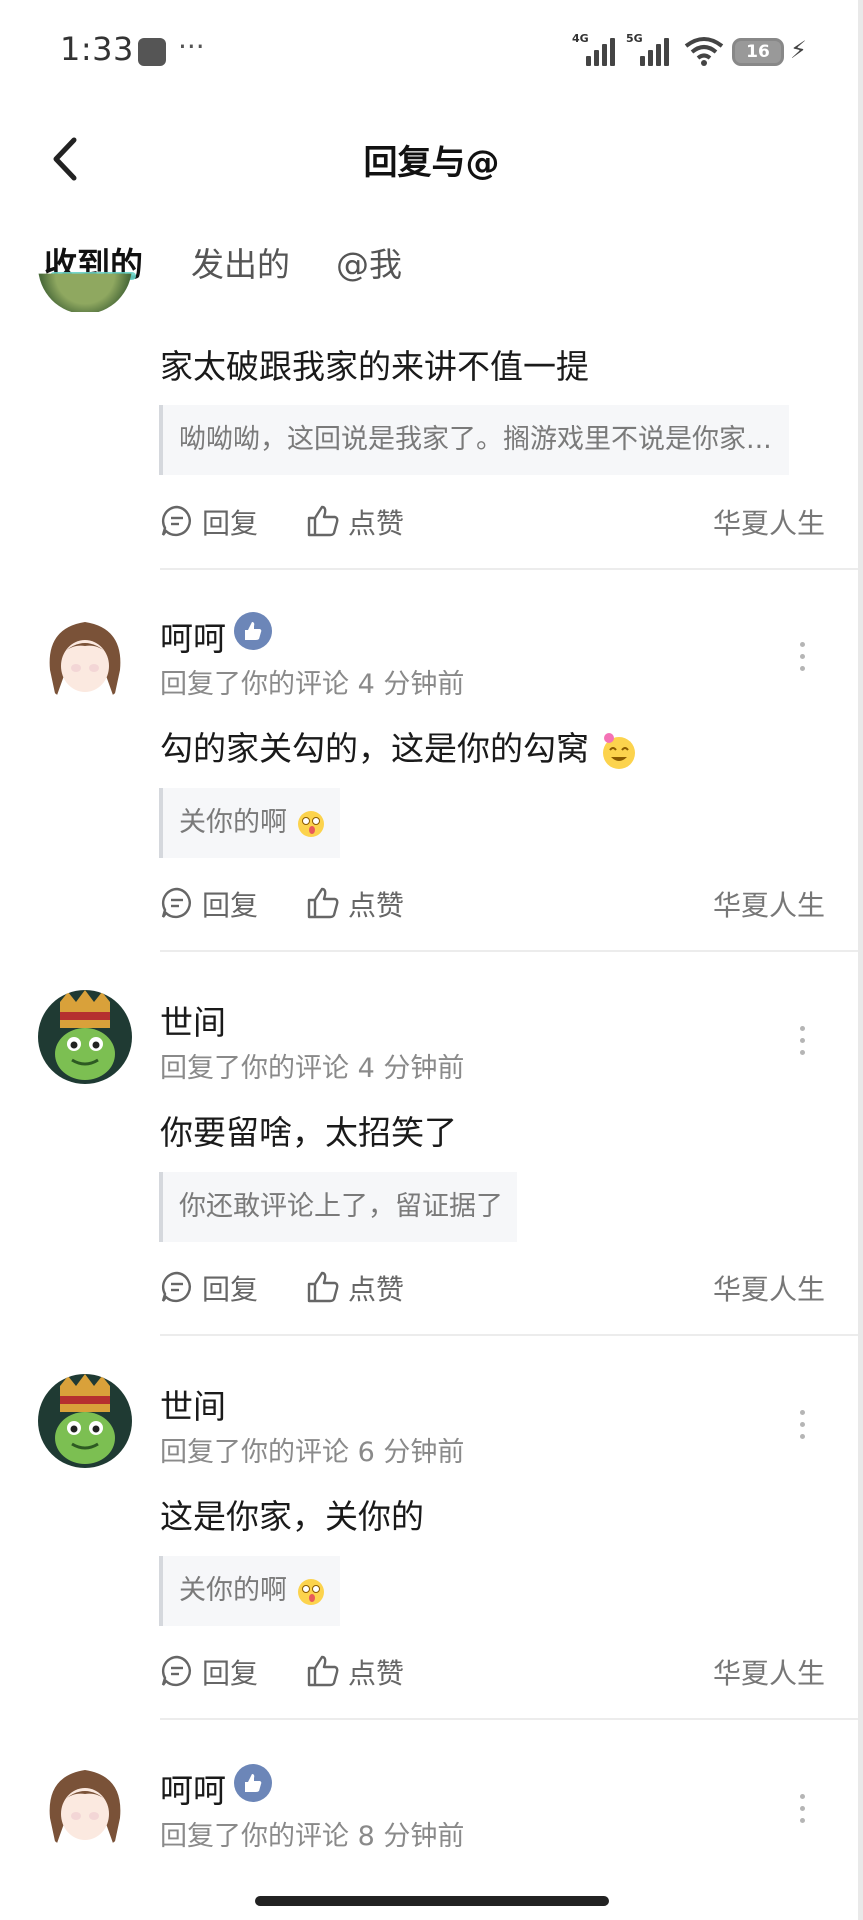 This screenshot has height=1920, width=863. Describe the element at coordinates (240, 262) in the screenshot. I see `tab-sent: 发出的` at that location.